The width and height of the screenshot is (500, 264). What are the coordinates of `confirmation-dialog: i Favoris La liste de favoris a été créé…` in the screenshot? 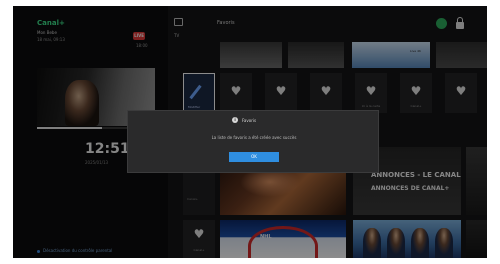 It's located at (253, 141).